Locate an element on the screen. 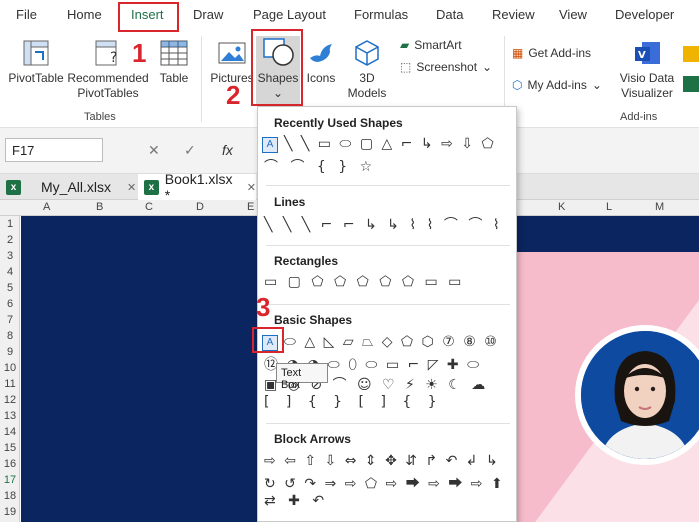 This screenshot has height=522, width=699. basic-shapes-heading: Basic Shapes is located at coordinates (313, 320).